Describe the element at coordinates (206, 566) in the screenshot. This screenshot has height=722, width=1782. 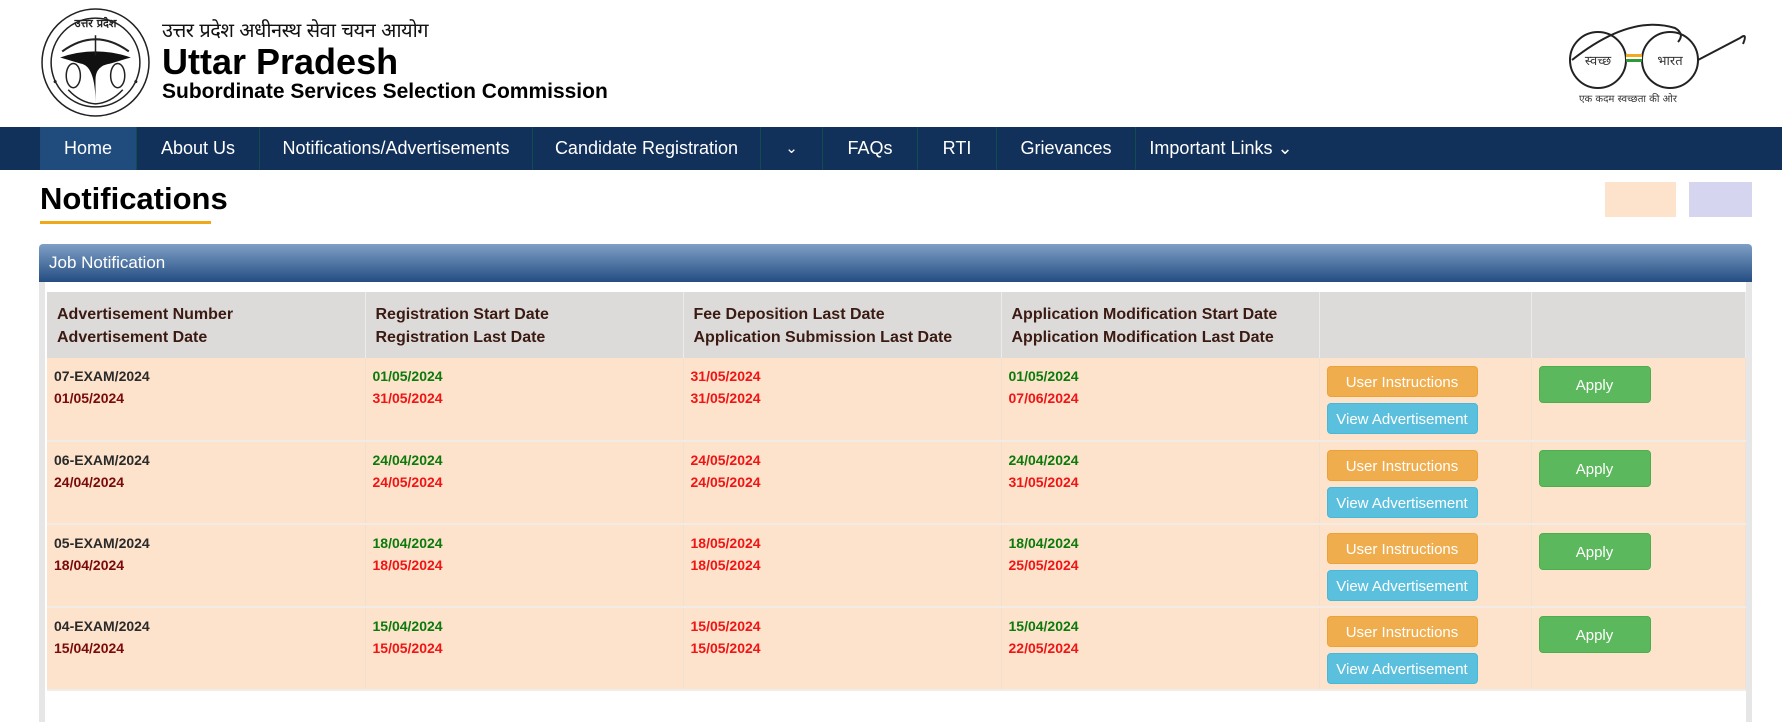
I see `cell-advertisement: 05-EXAM/2024 18/04/2024` at that location.